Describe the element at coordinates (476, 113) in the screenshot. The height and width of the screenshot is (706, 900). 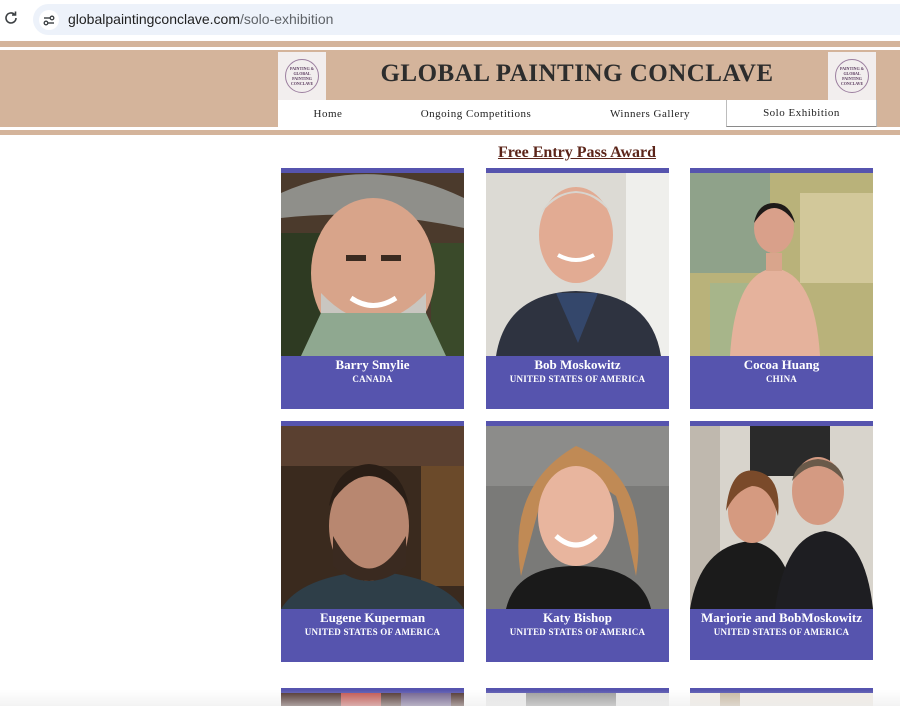
I see `nav-ongoing-competitions: Ongoing Competitions` at that location.